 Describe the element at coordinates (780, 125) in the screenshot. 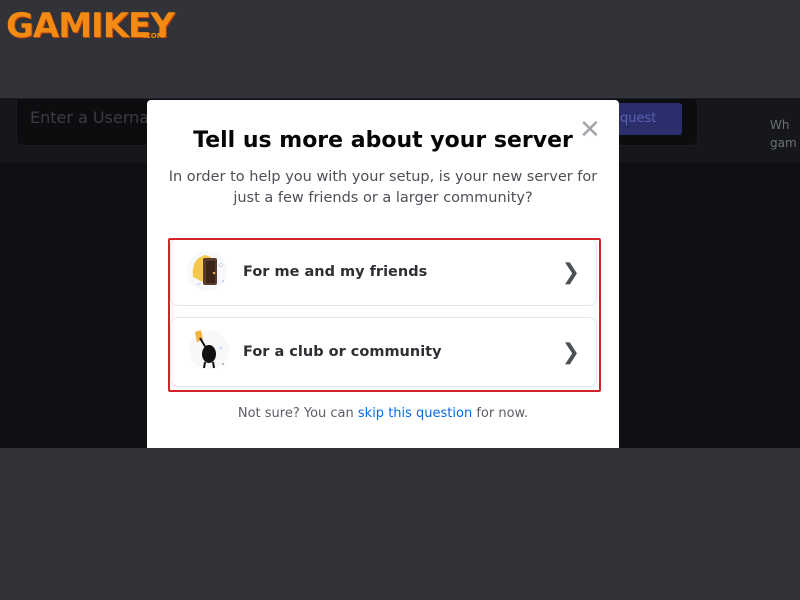

I see `background-side-text-line1: Wh` at that location.